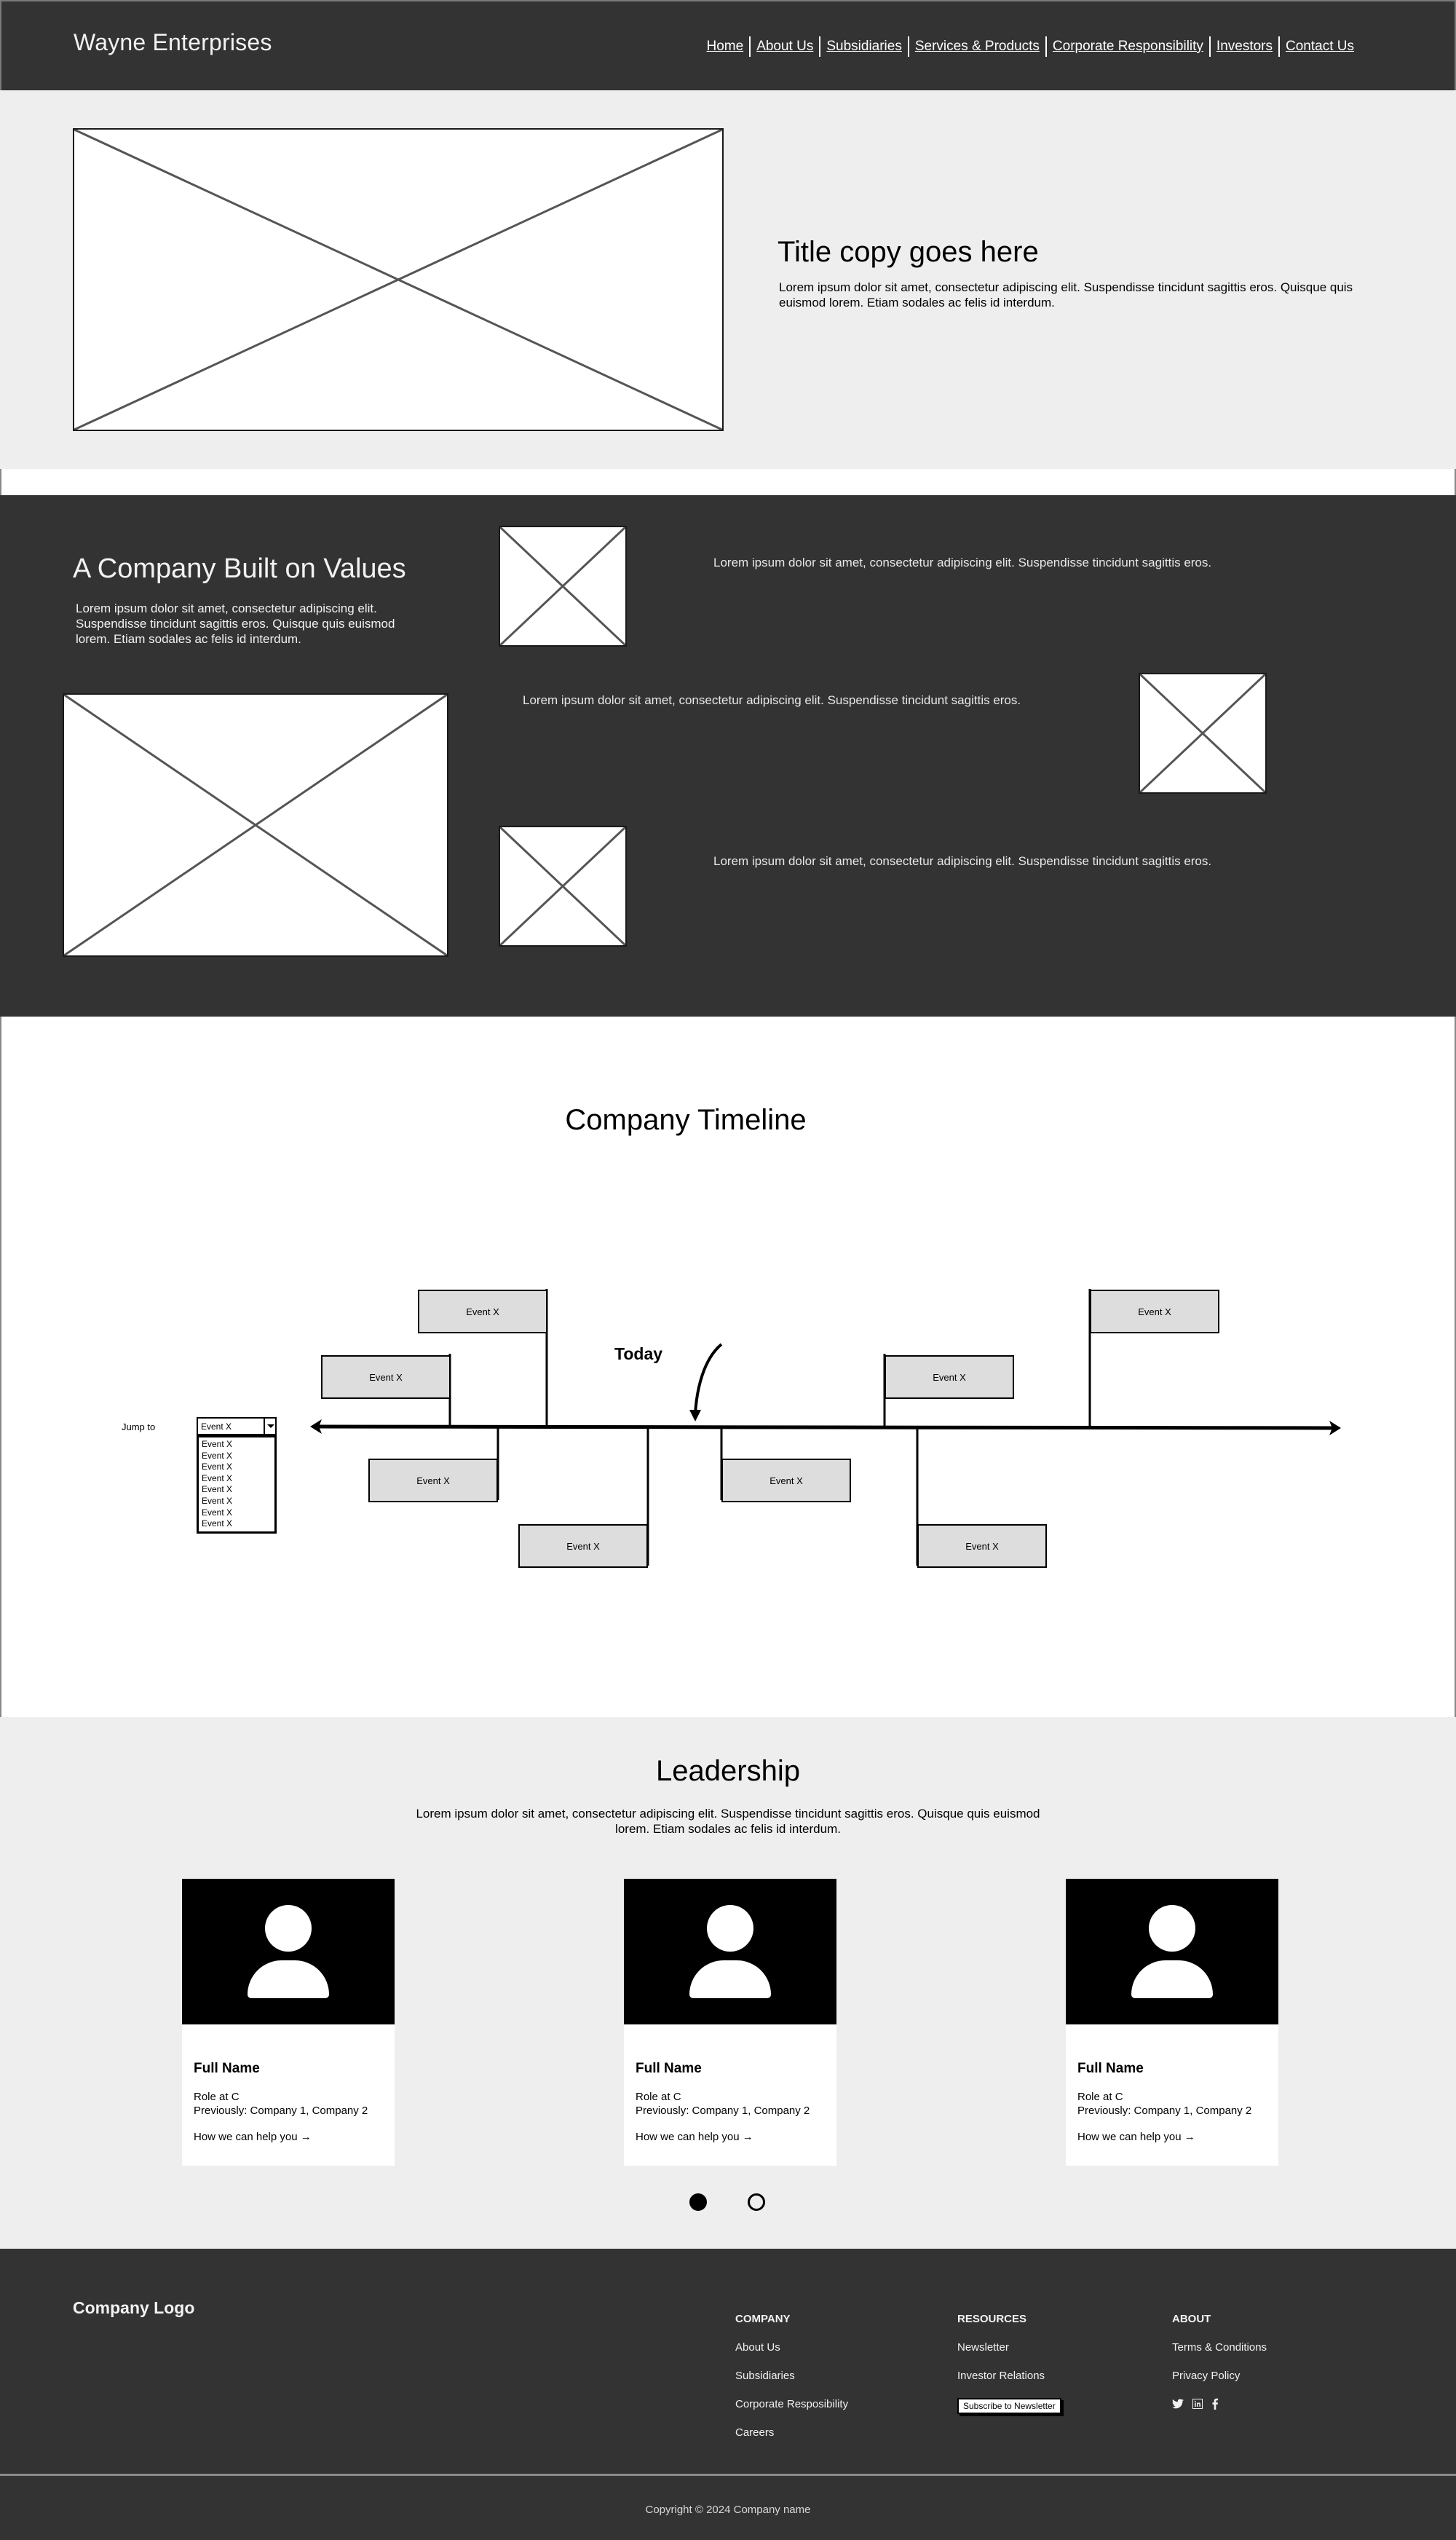 The height and width of the screenshot is (2540, 1456). I want to click on footer-link-privacy: Privacy Policy, so click(1219, 2384).